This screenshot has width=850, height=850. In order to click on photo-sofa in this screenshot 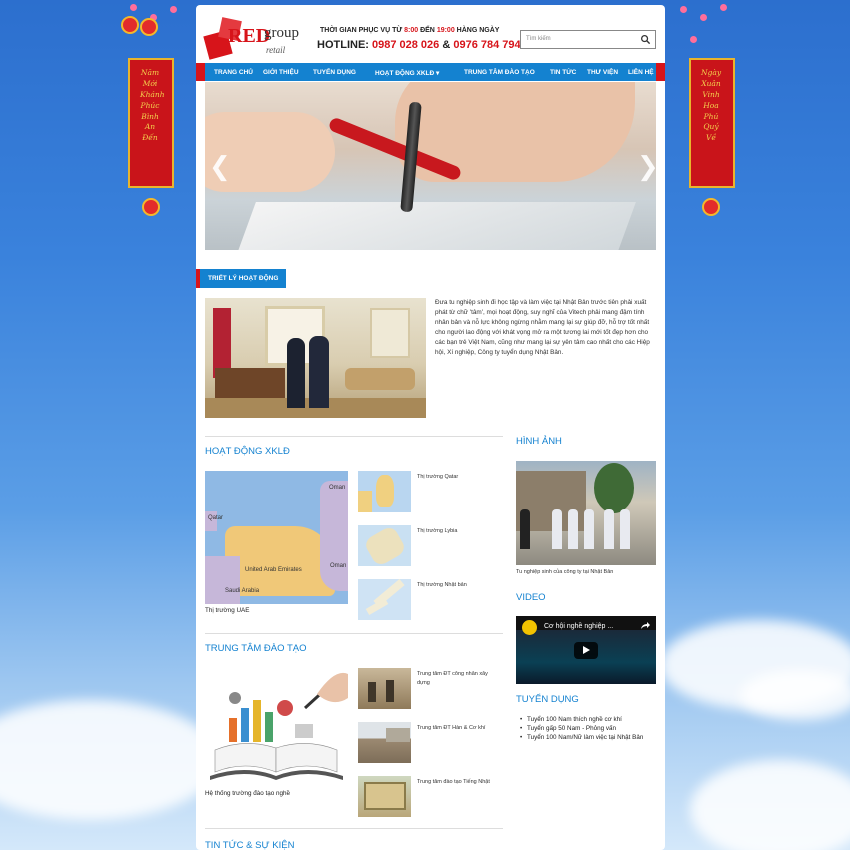, I will do `click(380, 379)`.